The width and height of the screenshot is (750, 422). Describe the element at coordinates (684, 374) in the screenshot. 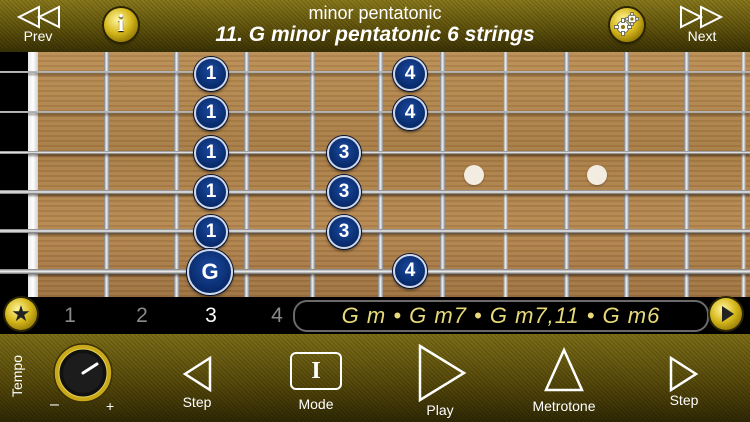

I see `triangle-right-icon` at that location.